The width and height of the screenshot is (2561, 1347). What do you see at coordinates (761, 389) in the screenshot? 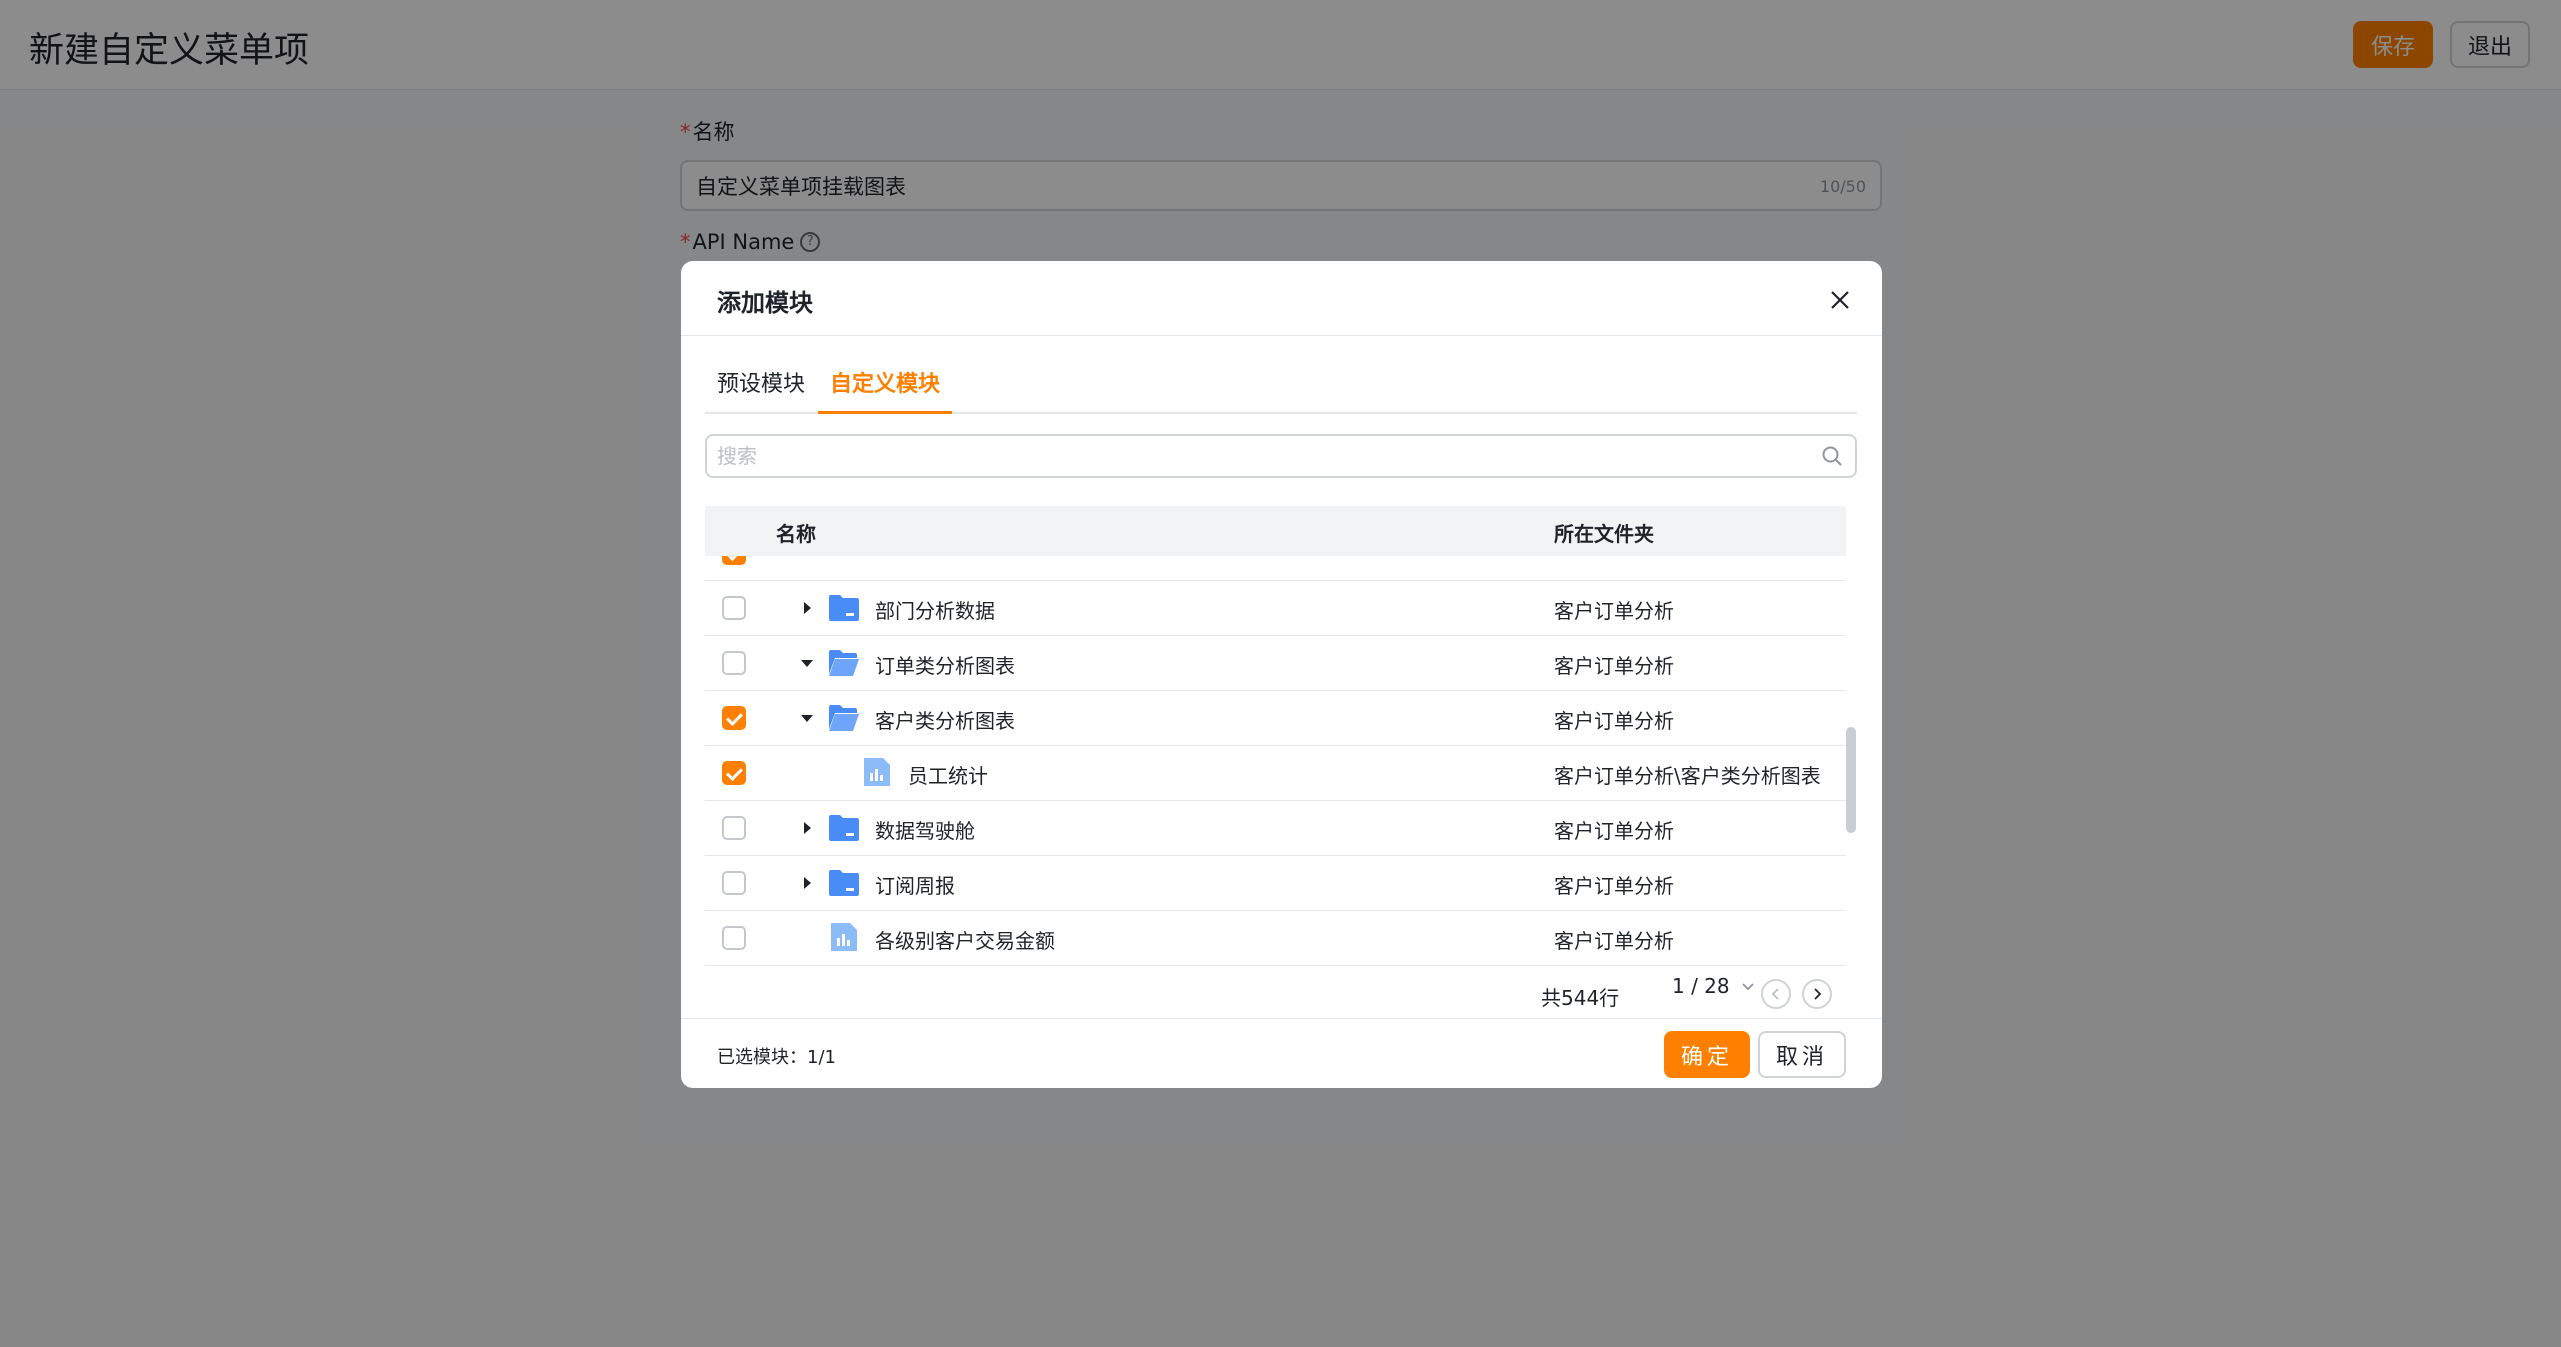
I see `tab-preset-modules: 预设模块` at bounding box center [761, 389].